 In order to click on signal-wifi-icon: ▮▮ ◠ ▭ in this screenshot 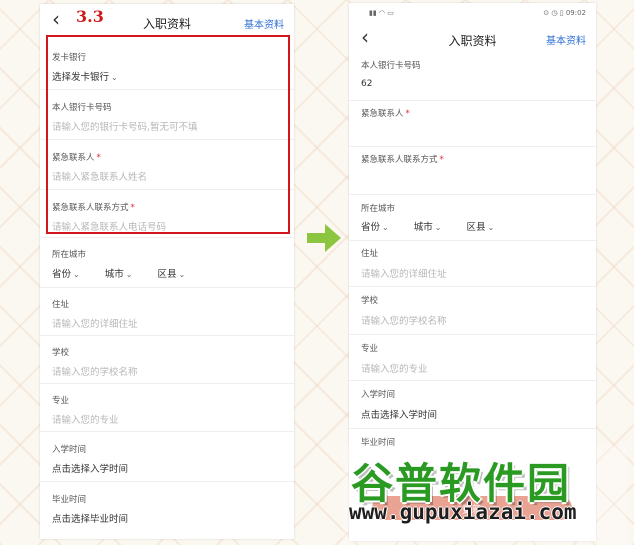, I will do `click(381, 13)`.